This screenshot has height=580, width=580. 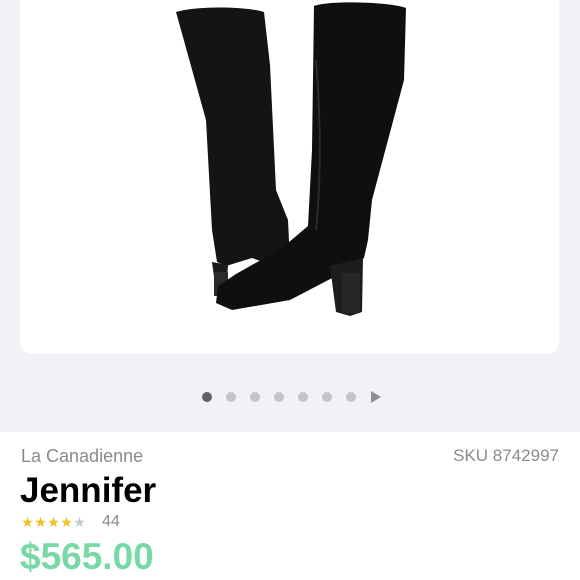 I want to click on price: $565.00, so click(x=87, y=556).